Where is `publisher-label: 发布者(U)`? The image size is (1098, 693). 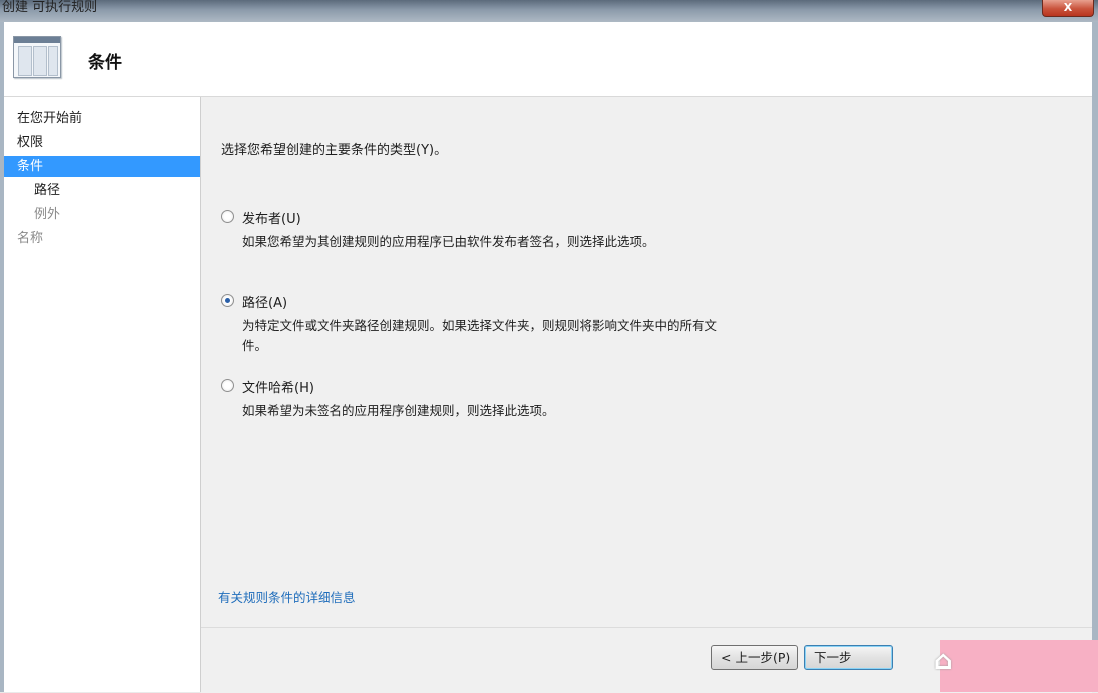 publisher-label: 发布者(U) is located at coordinates (271, 217).